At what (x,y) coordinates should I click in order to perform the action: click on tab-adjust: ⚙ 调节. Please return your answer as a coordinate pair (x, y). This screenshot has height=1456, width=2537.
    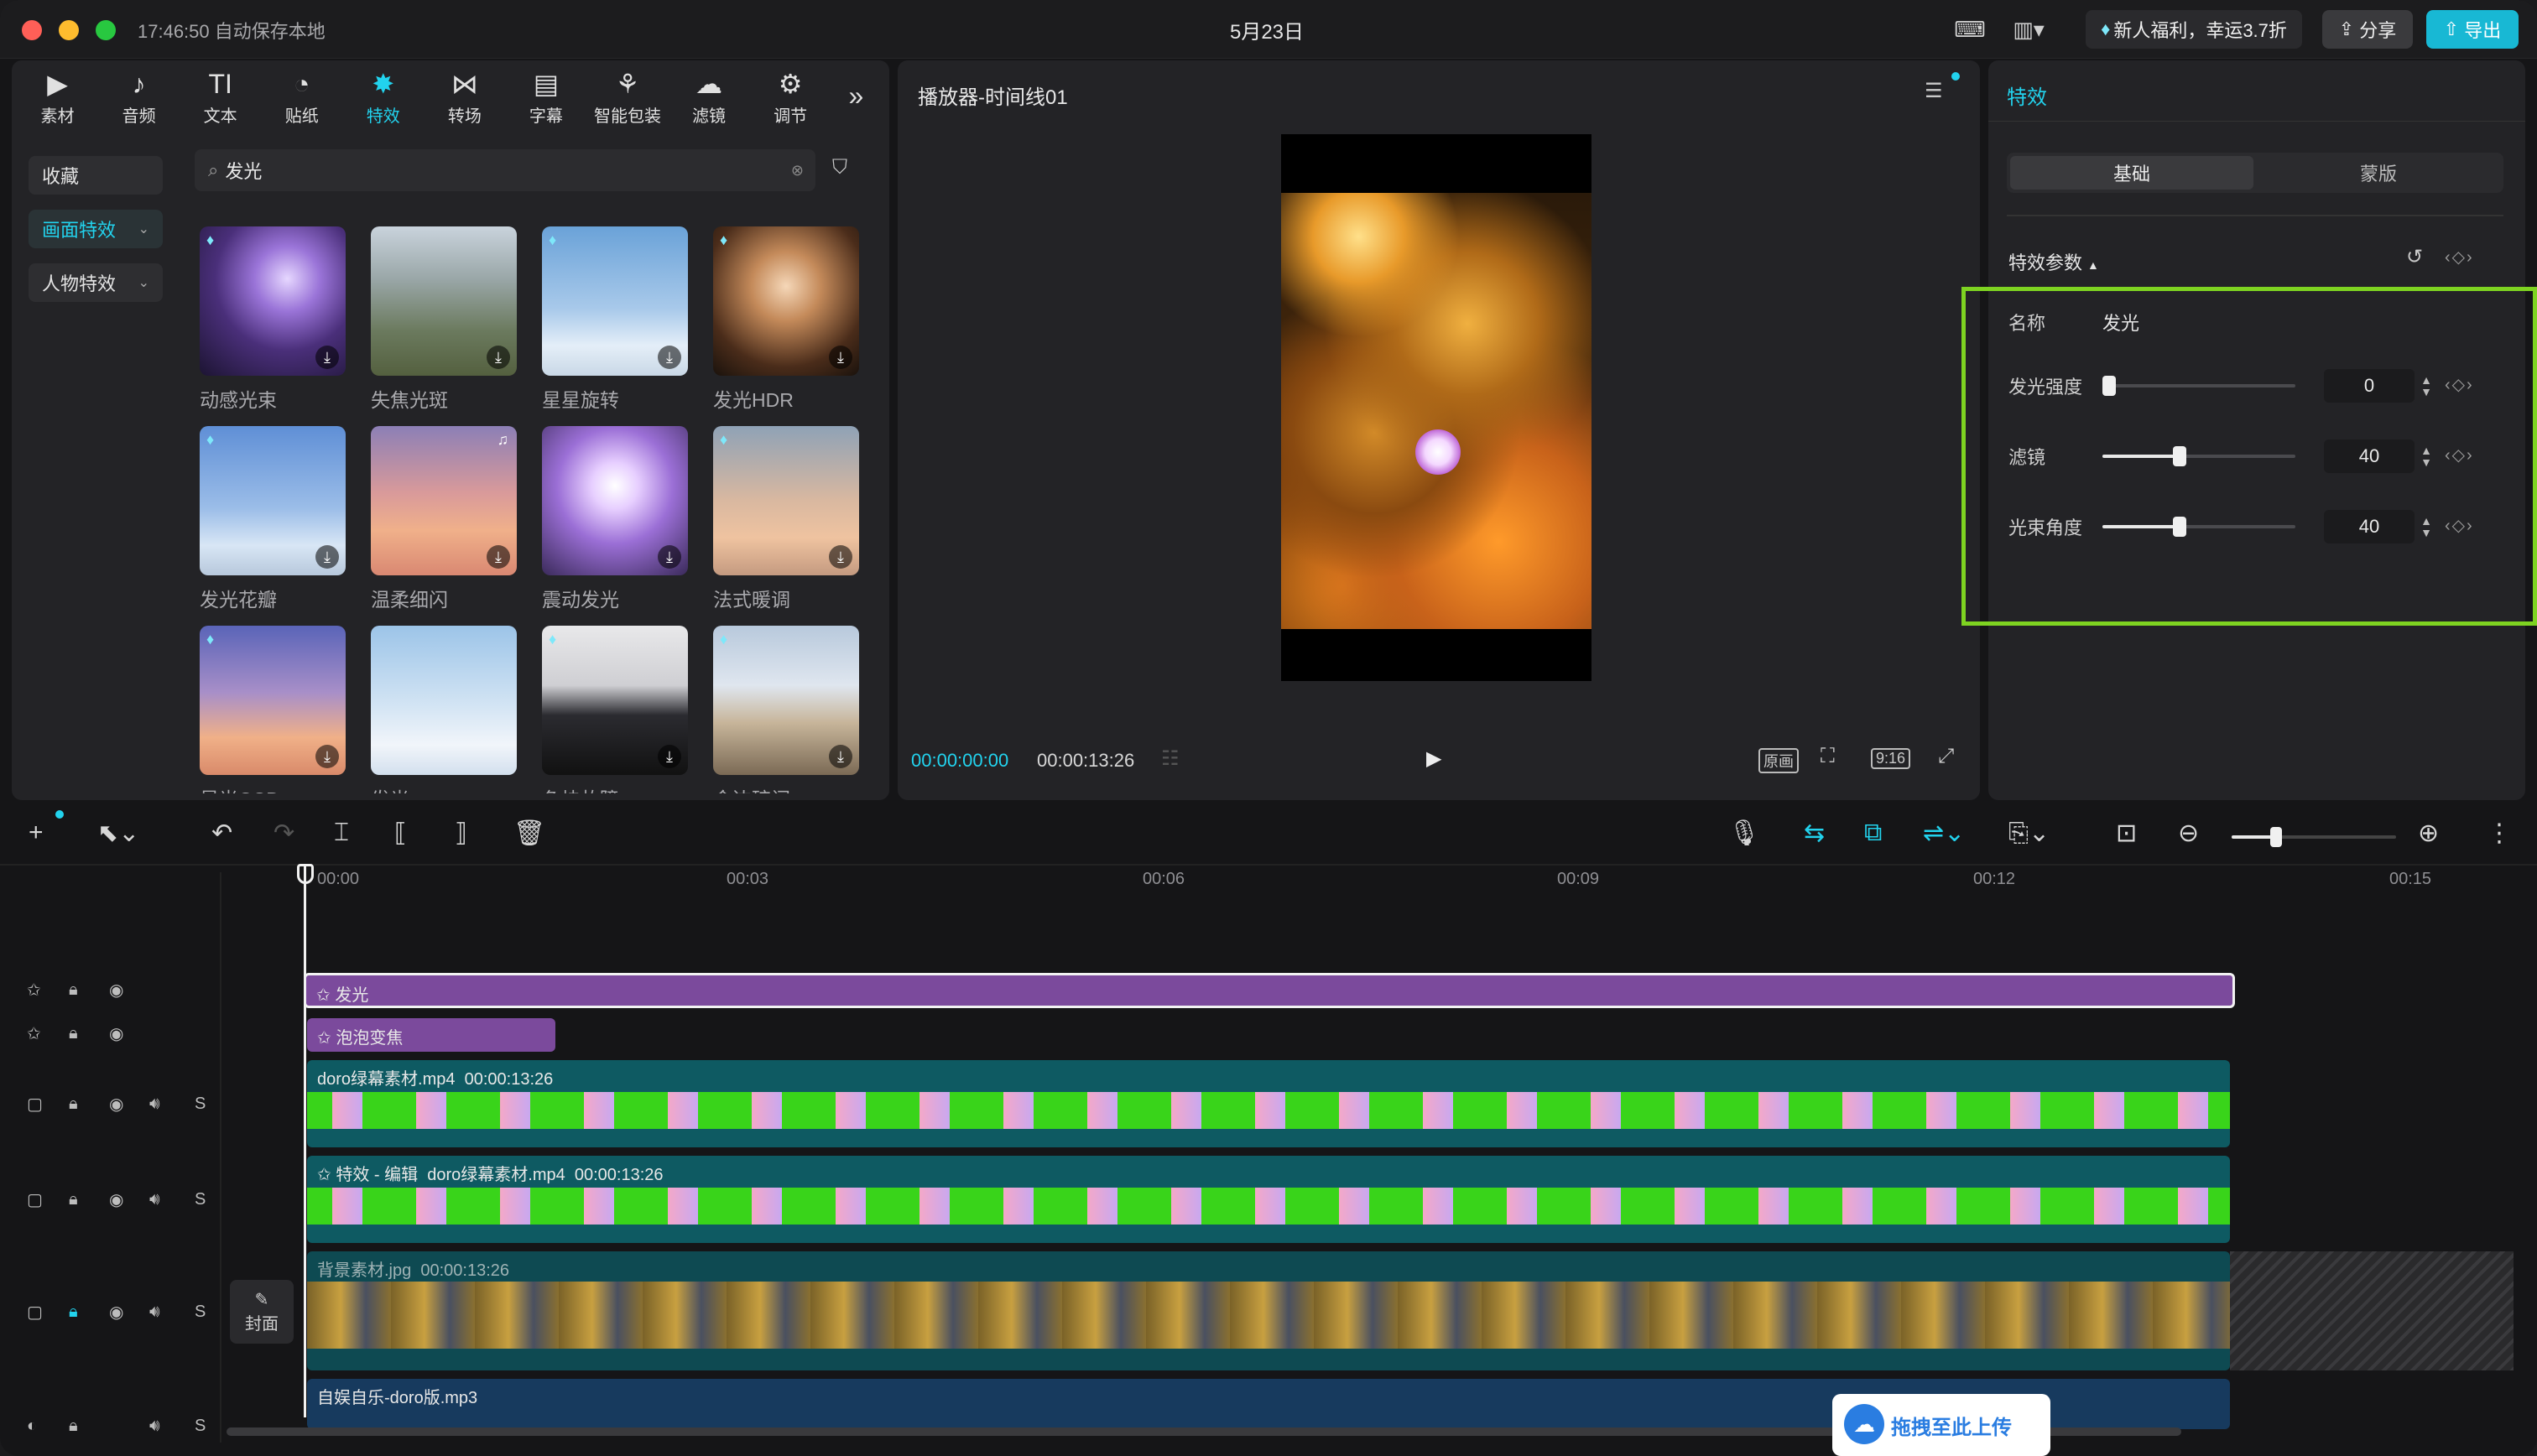
    Looking at the image, I should click on (790, 97).